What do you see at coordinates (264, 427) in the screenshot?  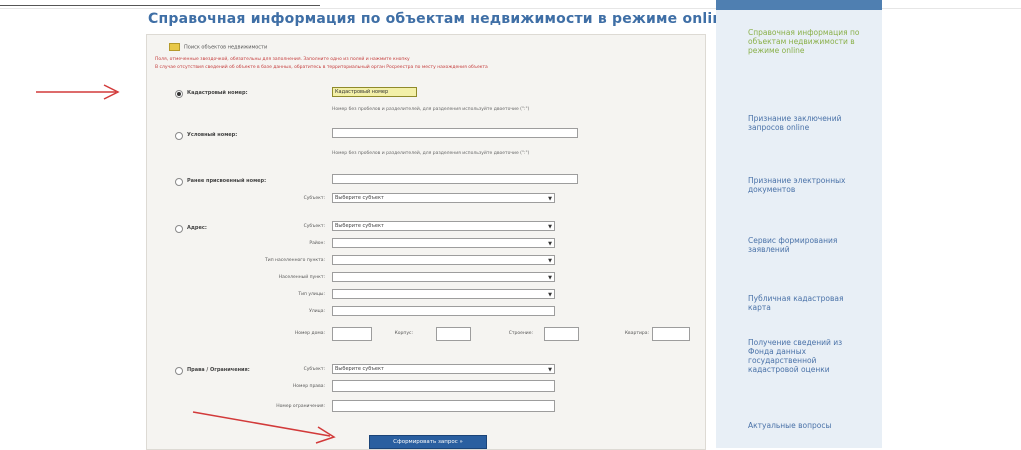 I see `arrow-to-submit` at bounding box center [264, 427].